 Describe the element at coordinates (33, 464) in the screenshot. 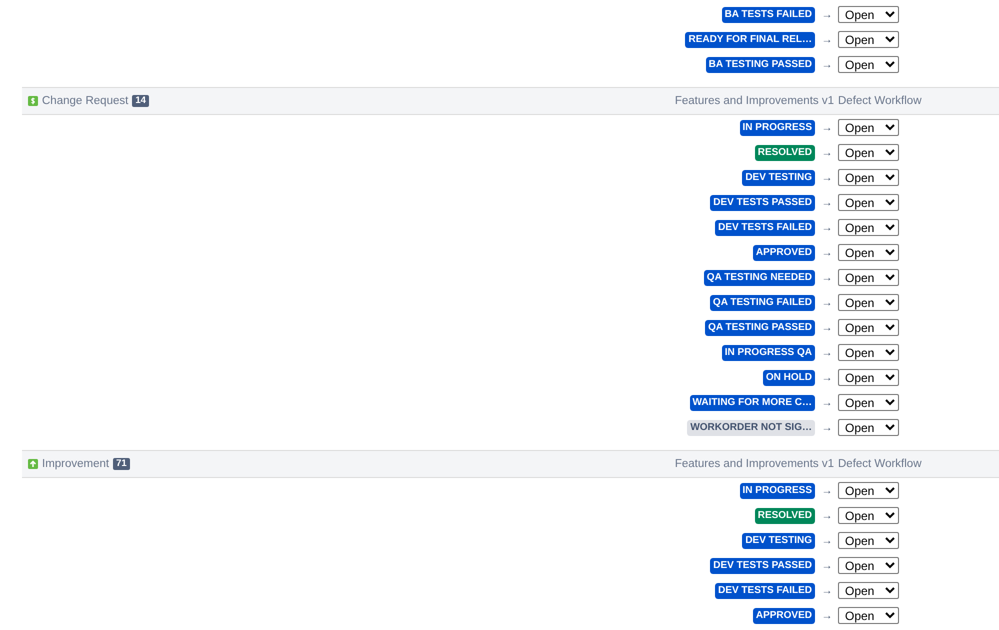

I see `arrow-up-icon` at that location.